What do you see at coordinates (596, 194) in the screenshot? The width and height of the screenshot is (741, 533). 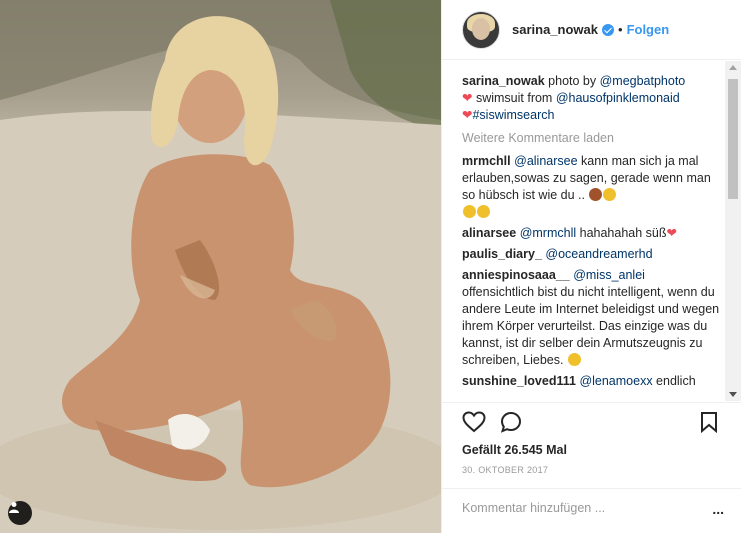 I see `monkey-emoji-icon` at bounding box center [596, 194].